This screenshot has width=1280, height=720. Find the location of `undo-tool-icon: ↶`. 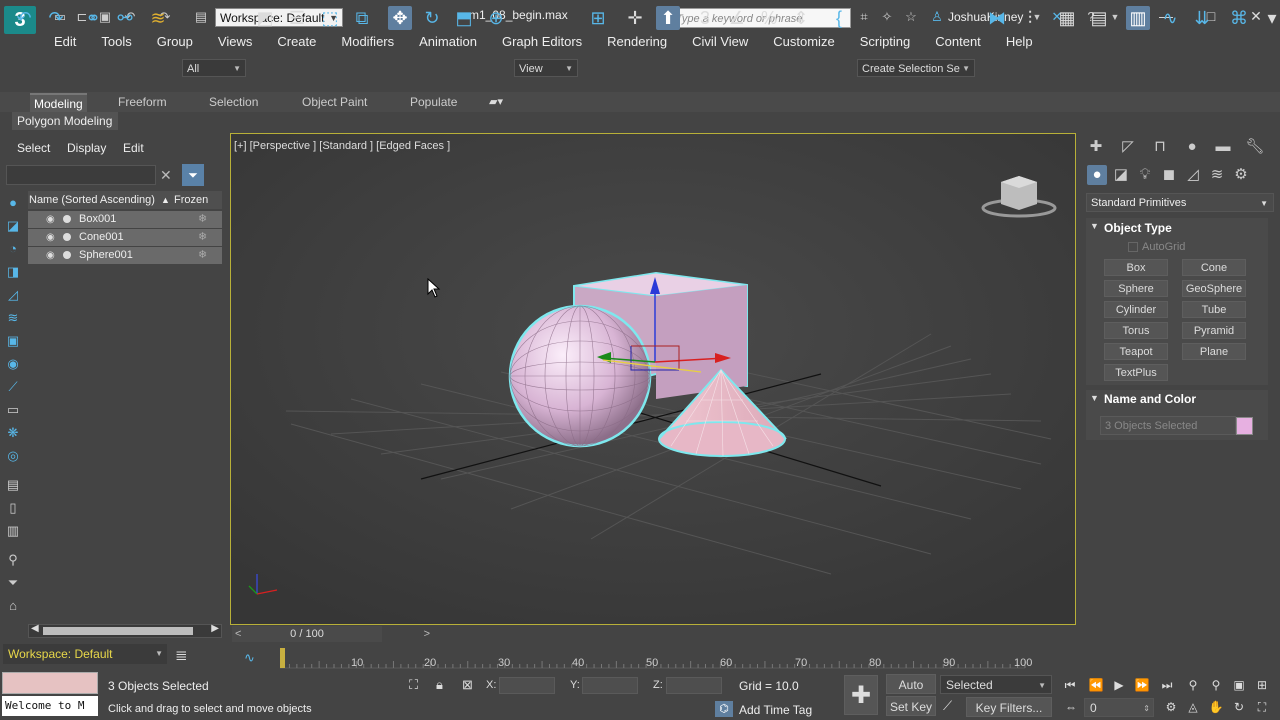

undo-tool-icon: ↶ is located at coordinates (24, 18).